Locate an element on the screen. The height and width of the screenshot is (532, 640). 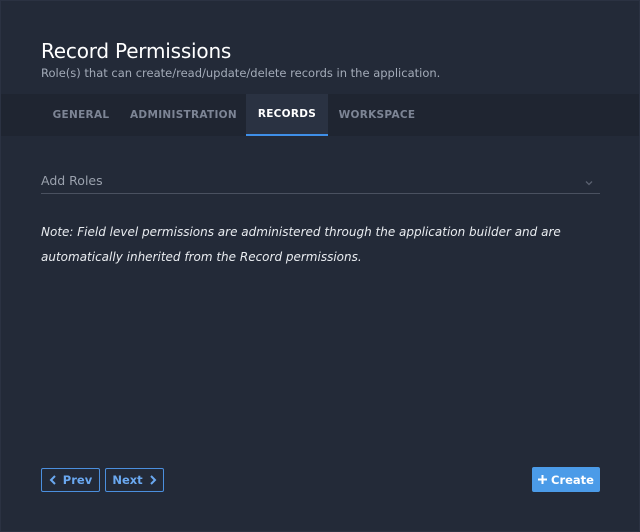
next-label: Next is located at coordinates (127, 480).